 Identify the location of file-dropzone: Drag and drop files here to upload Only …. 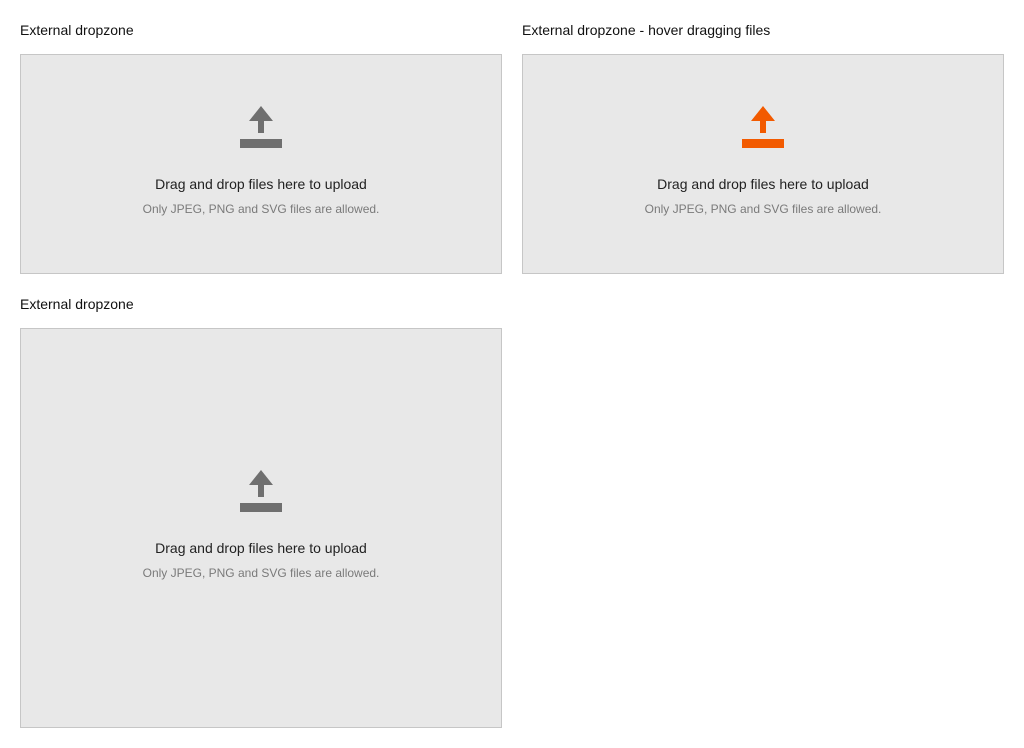
(261, 164).